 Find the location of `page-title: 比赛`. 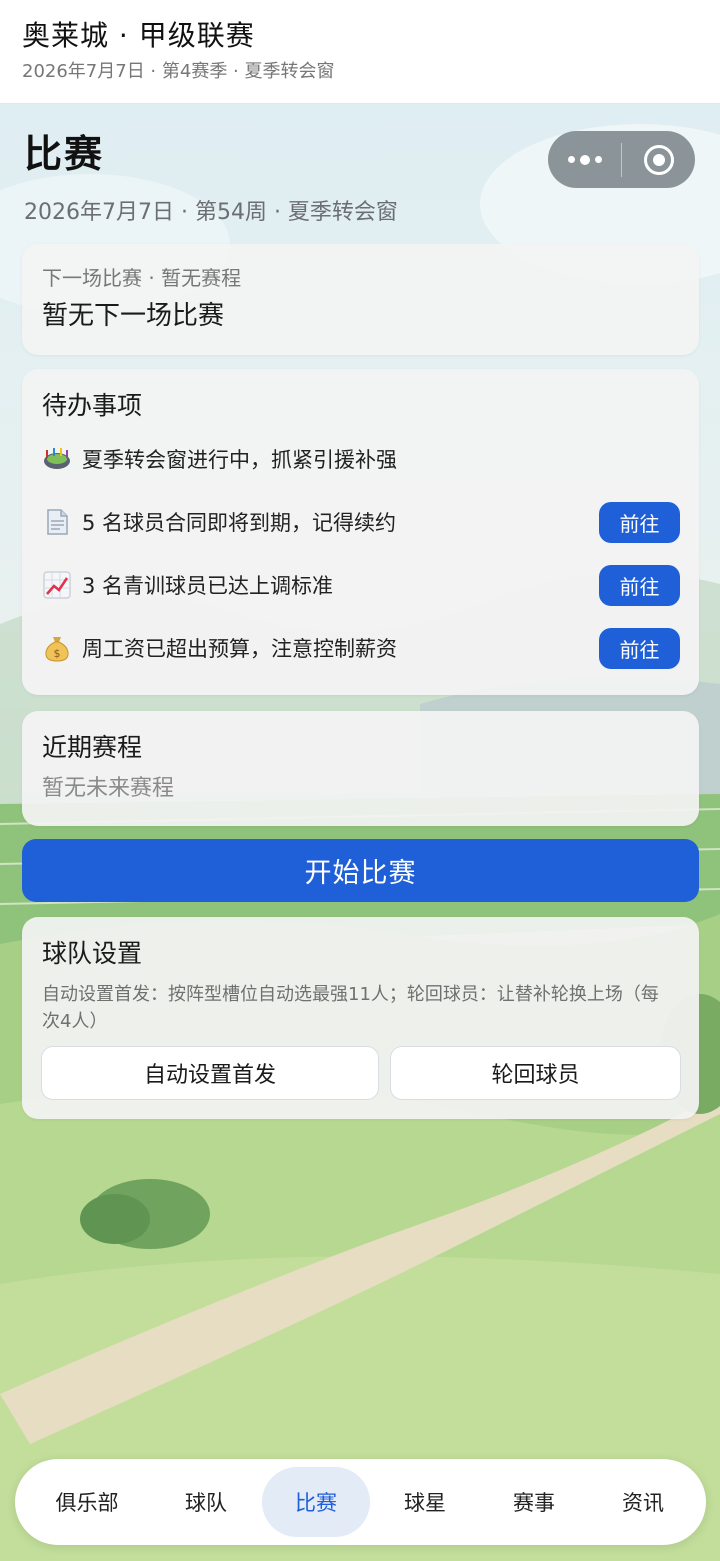

page-title: 比赛 is located at coordinates (64, 154).